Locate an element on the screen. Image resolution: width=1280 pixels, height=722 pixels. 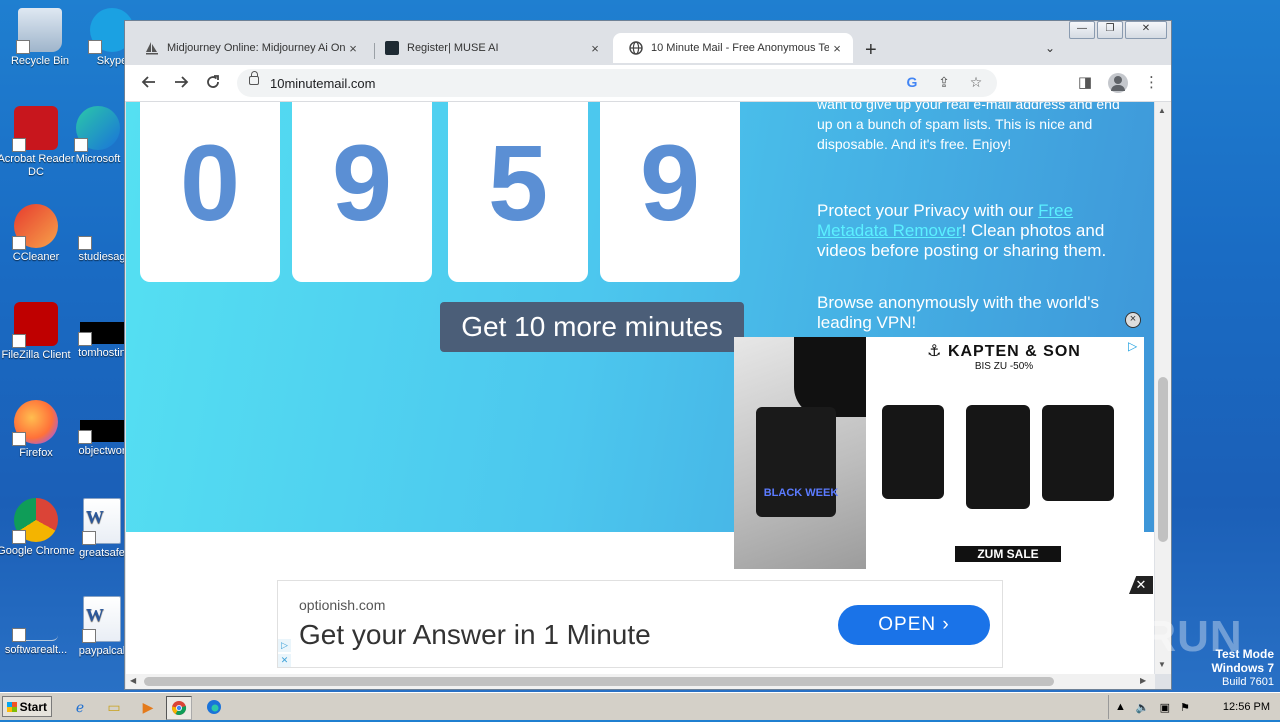
new-tab-button: + is located at coordinates (871, 50).